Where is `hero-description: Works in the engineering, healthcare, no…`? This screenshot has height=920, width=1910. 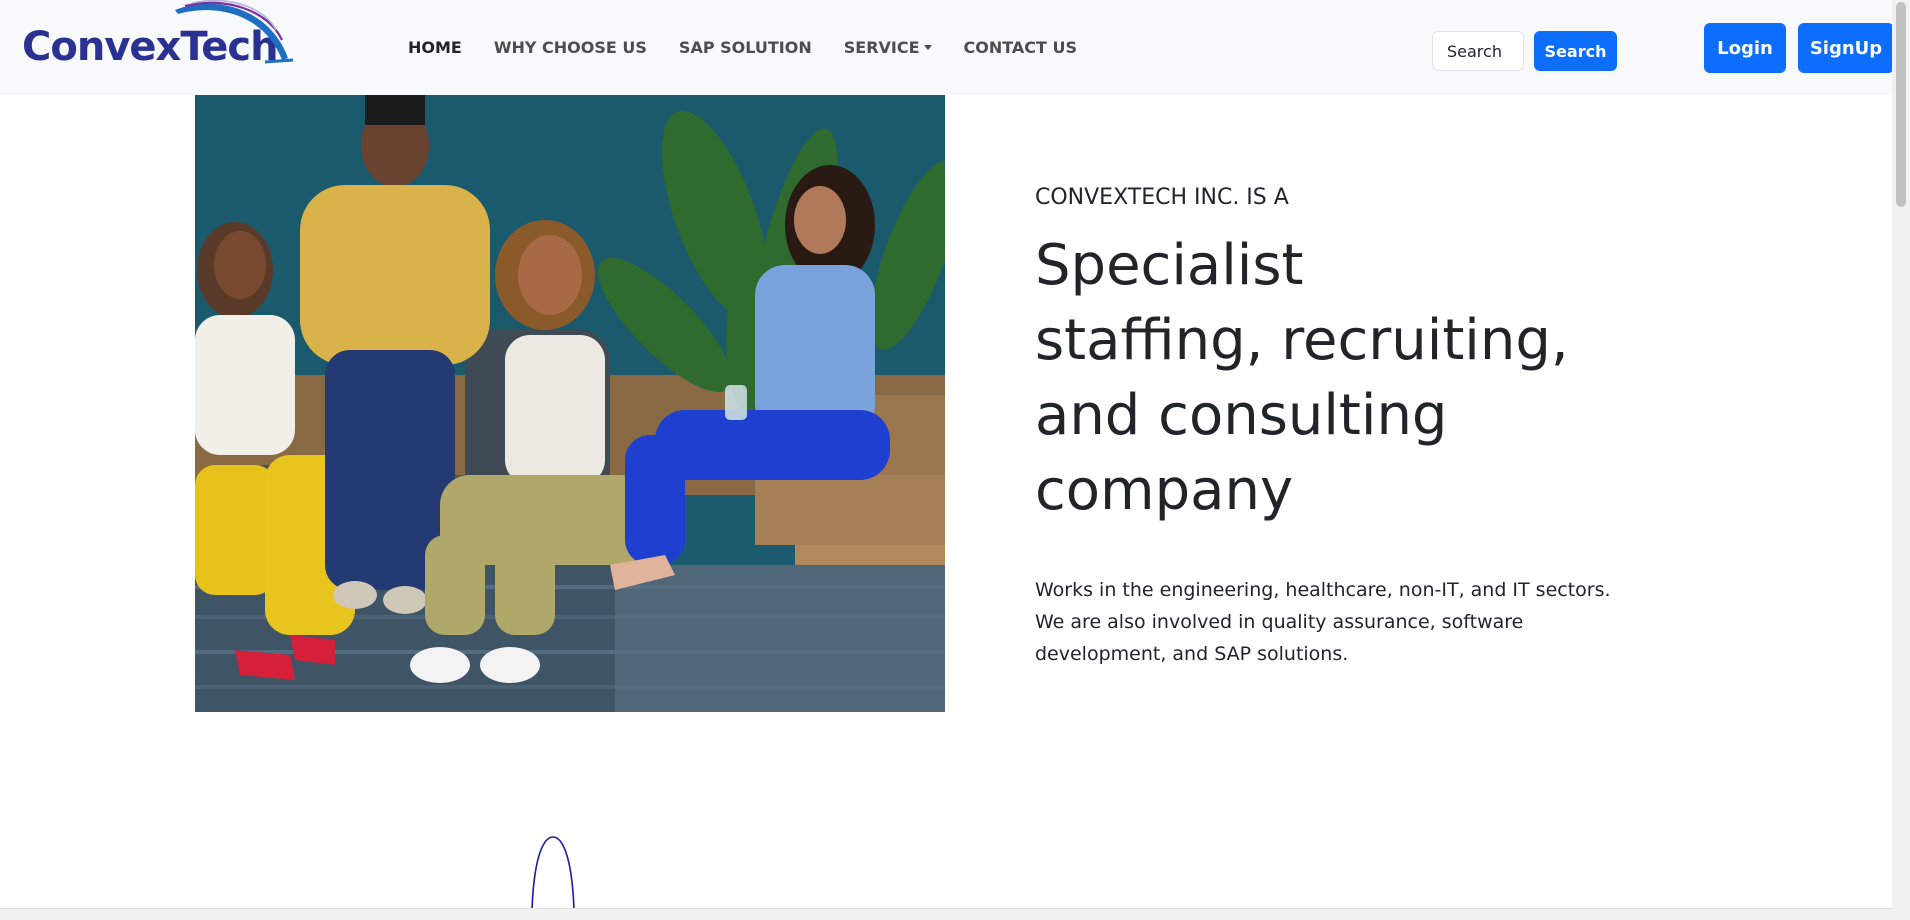 hero-description: Works in the engineering, healthcare, no… is located at coordinates (1323, 622).